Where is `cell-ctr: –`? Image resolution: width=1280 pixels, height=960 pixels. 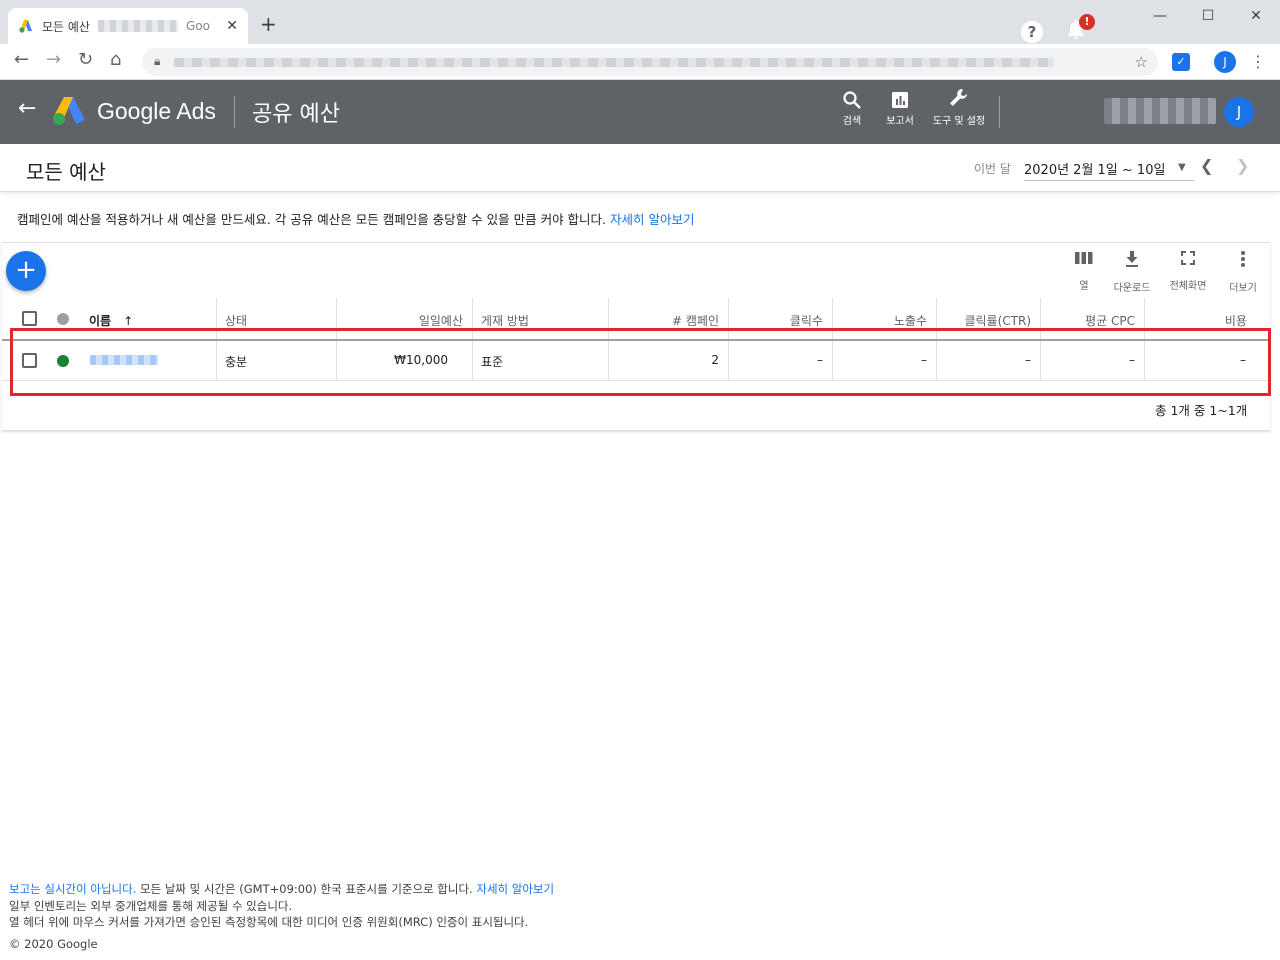 cell-ctr: – is located at coordinates (988, 361).